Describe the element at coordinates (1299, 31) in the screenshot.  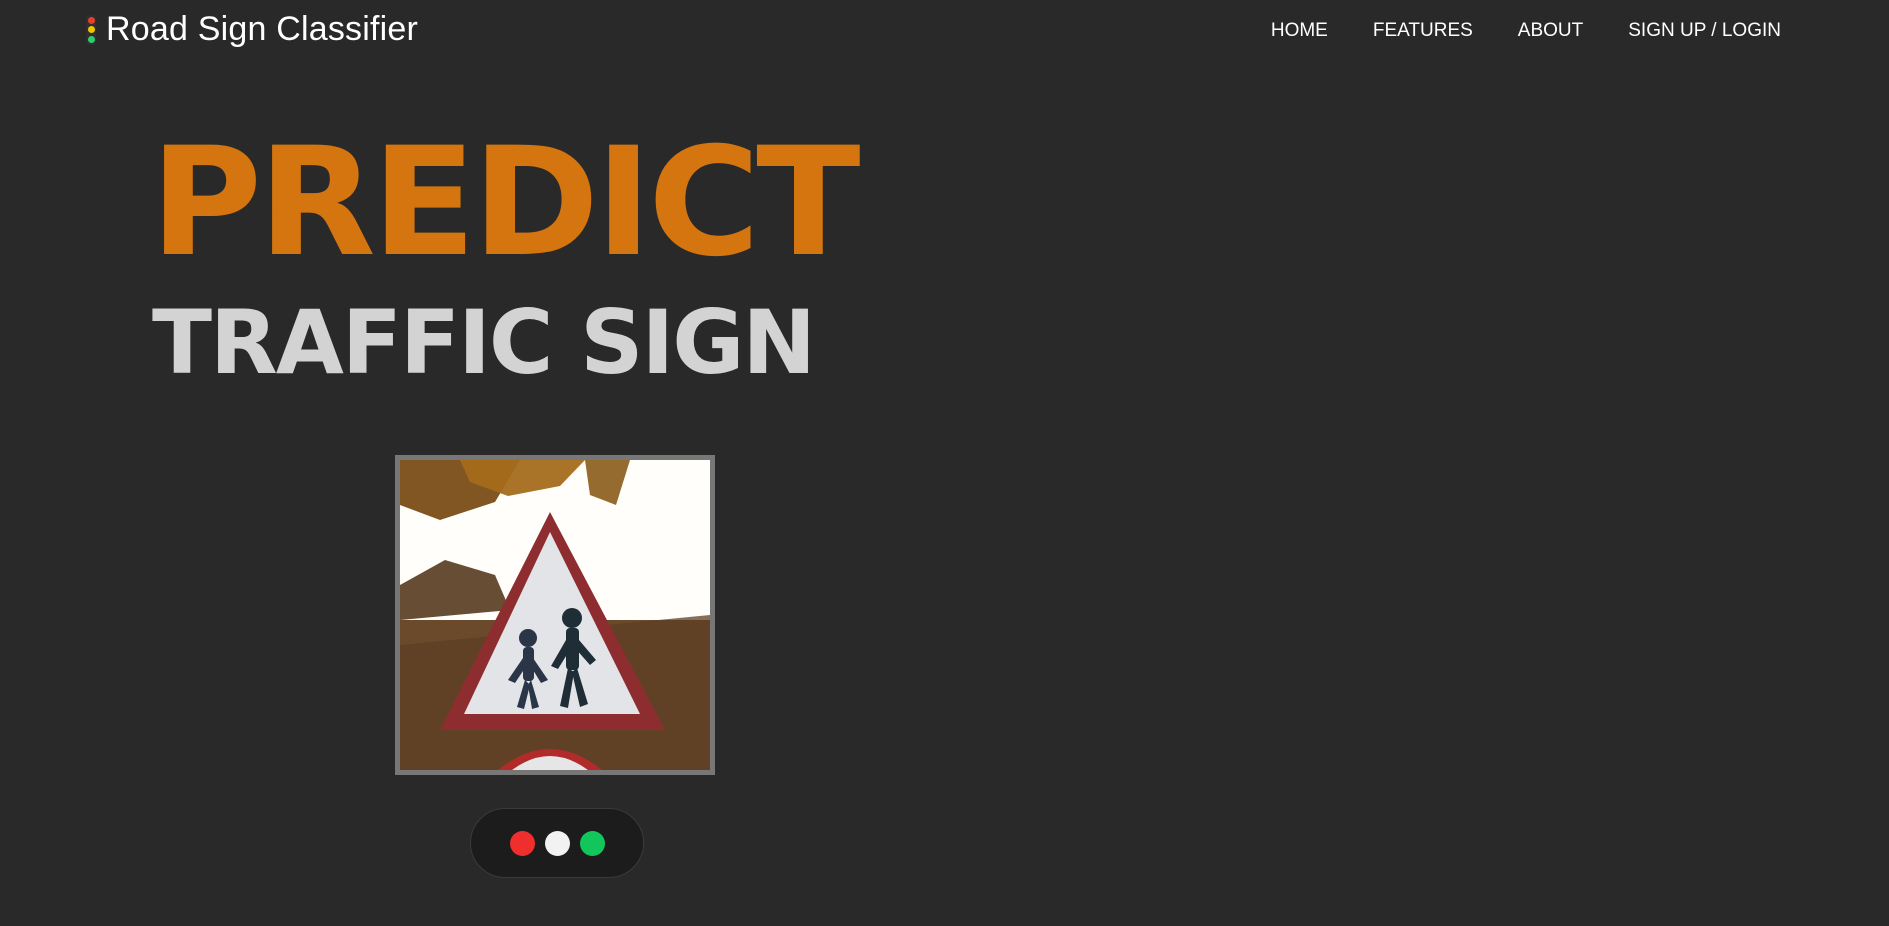
I see `nav-home-link: HOME` at that location.